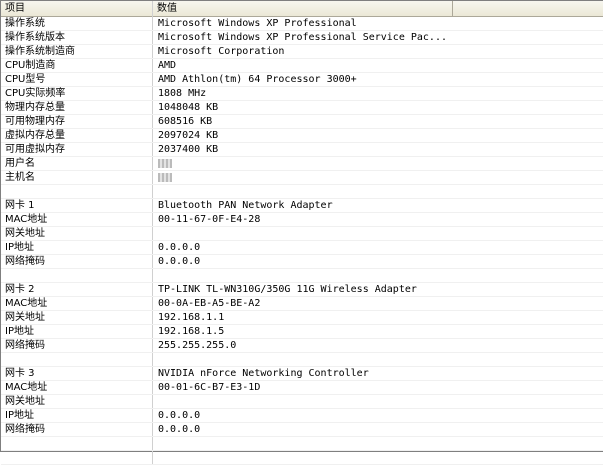  What do you see at coordinates (185, 121) in the screenshot?
I see `row-value: 608516 KB` at bounding box center [185, 121].